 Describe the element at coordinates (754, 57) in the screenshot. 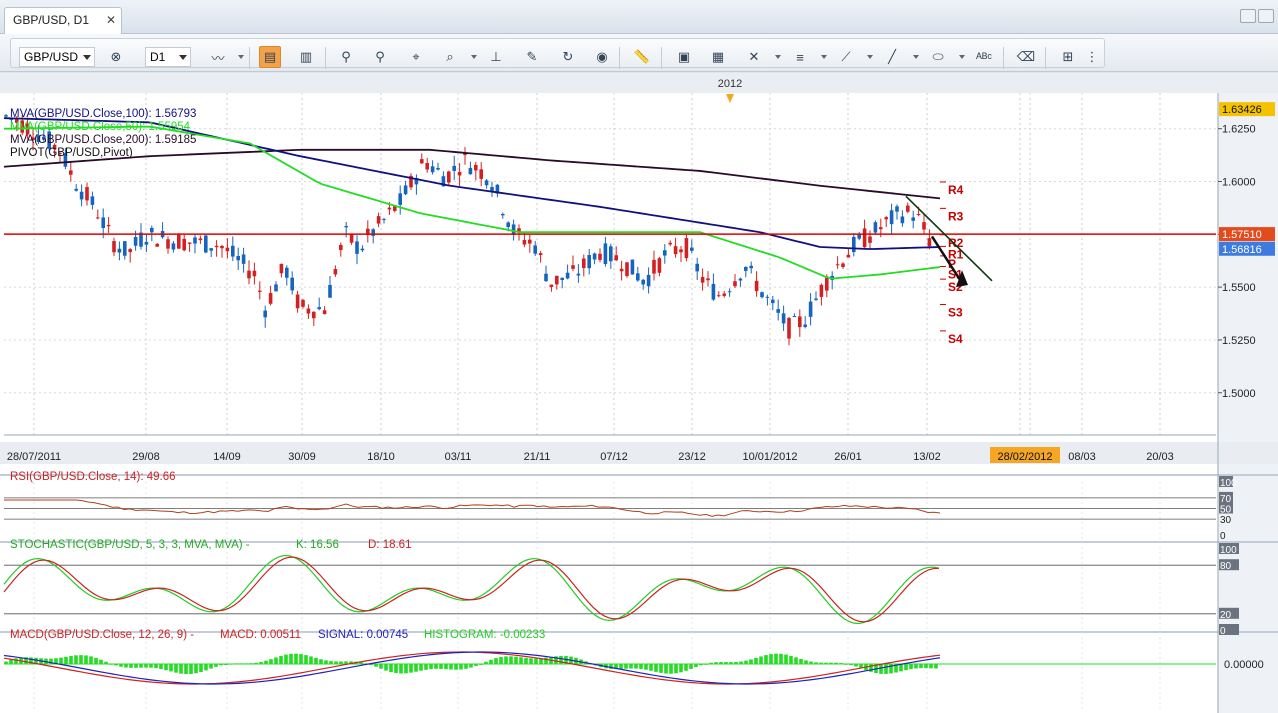

I see `crosshair-tool-icon: ✕` at that location.